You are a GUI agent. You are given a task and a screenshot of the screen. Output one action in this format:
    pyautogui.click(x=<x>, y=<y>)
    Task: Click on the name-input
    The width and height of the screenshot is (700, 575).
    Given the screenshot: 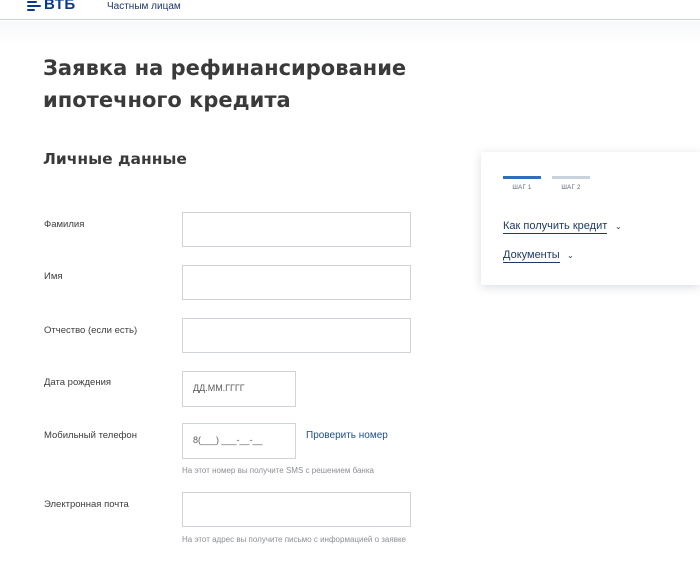 What is the action you would take?
    pyautogui.click(x=296, y=282)
    